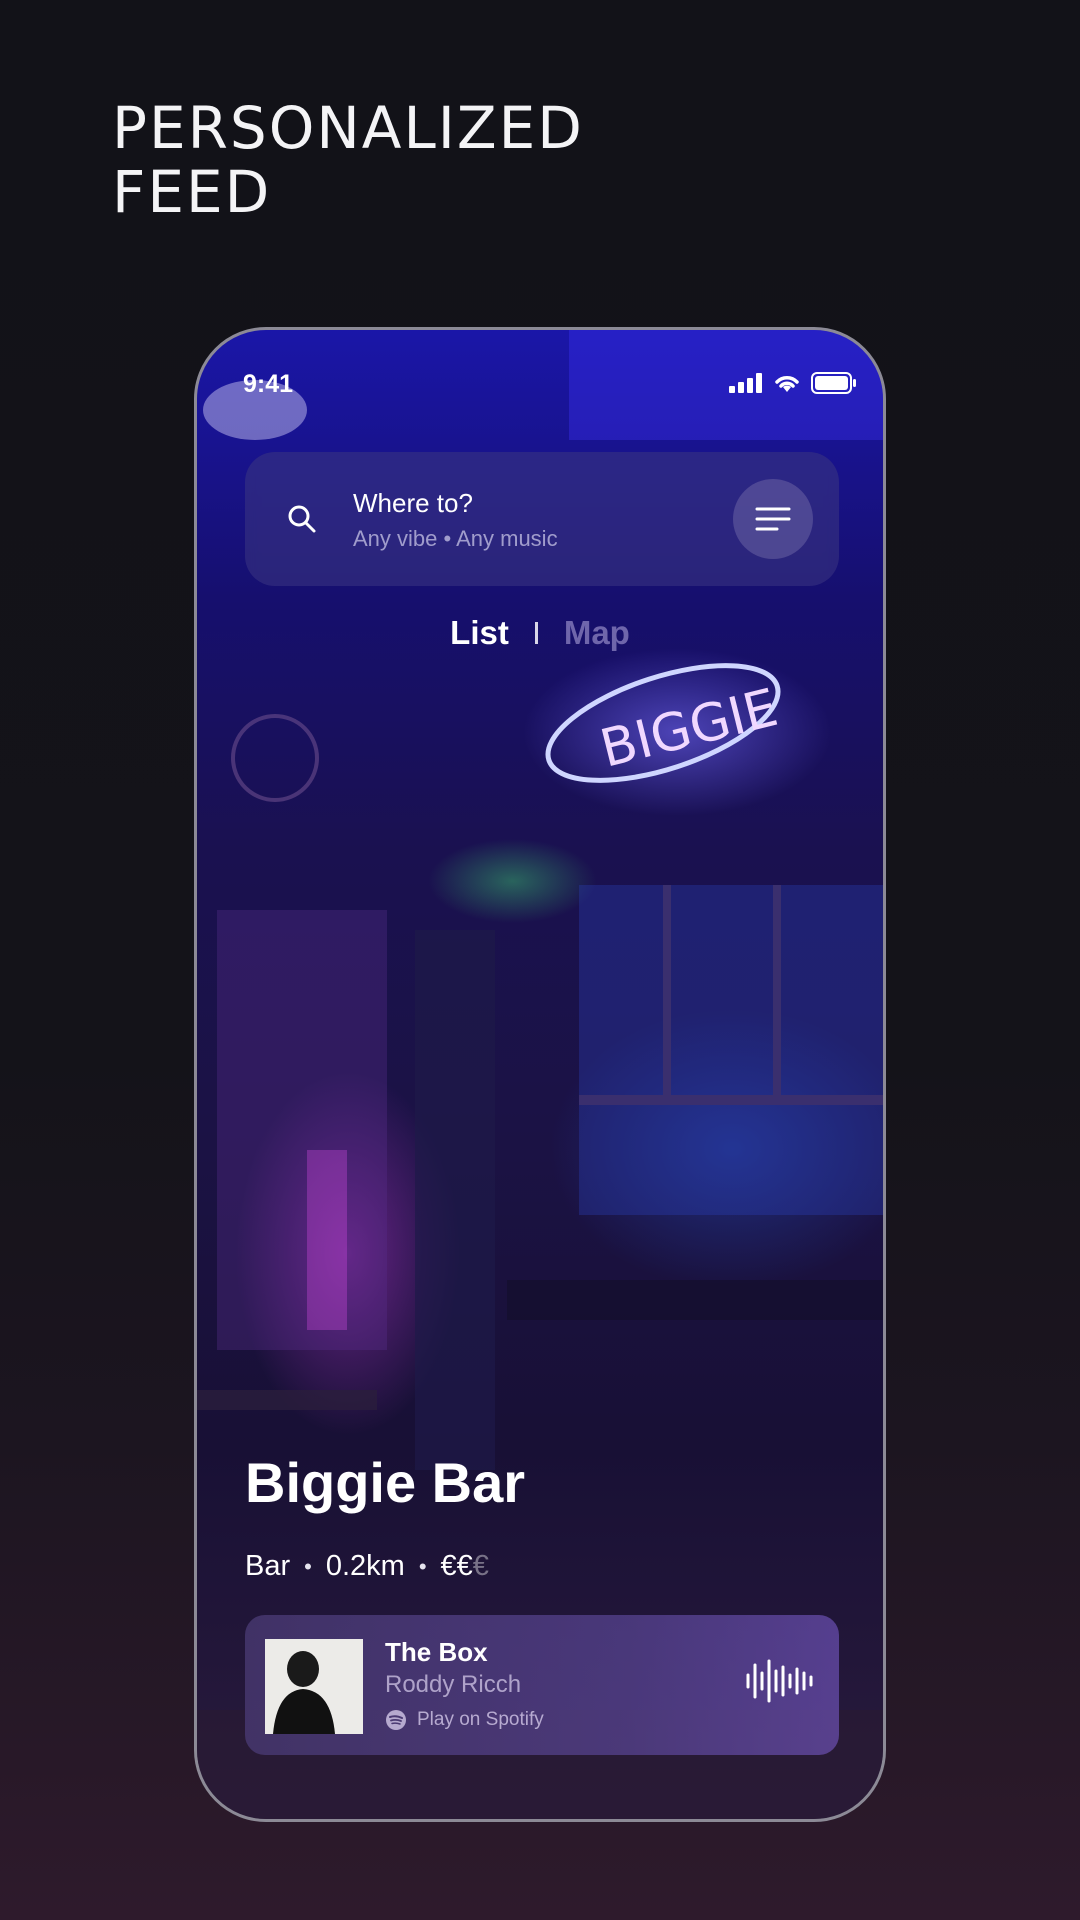  What do you see at coordinates (436, 1652) in the screenshot?
I see `track-title: The Box` at bounding box center [436, 1652].